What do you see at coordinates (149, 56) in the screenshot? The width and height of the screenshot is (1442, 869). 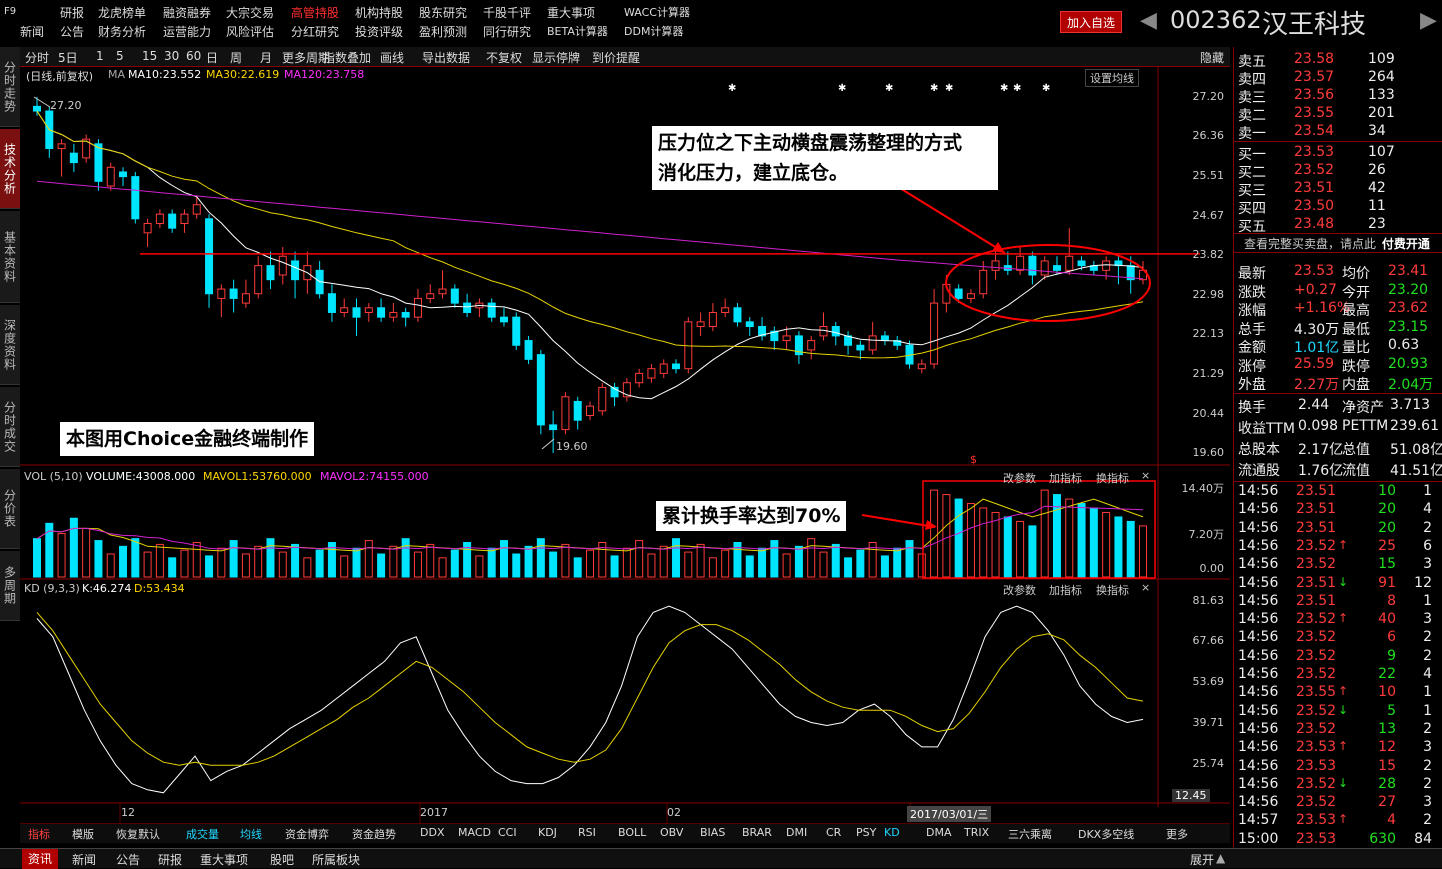 I see `toolbar-item-4: 15` at bounding box center [149, 56].